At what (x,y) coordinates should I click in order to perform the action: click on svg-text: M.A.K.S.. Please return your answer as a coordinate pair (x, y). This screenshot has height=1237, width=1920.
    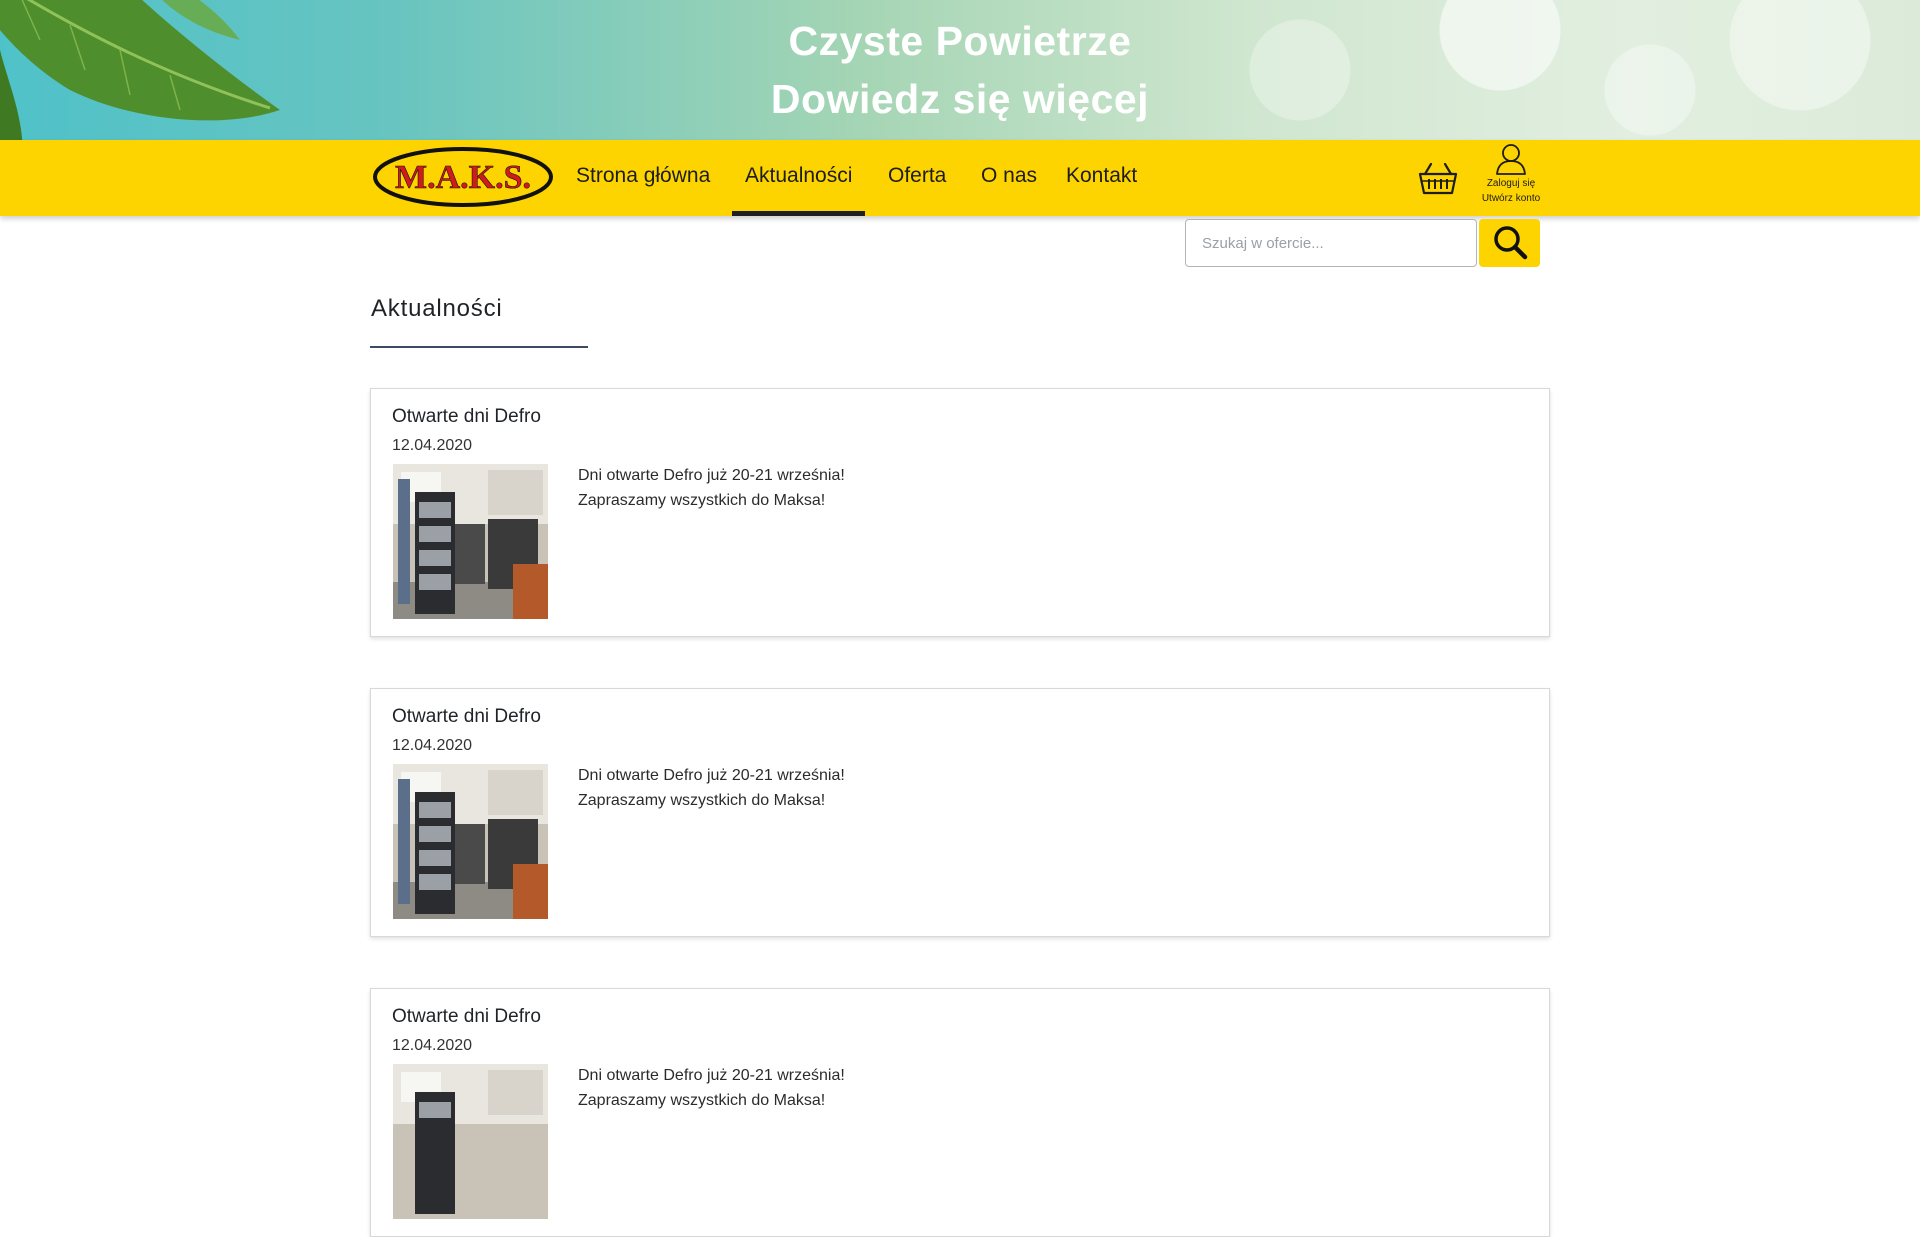
    Looking at the image, I should click on (463, 177).